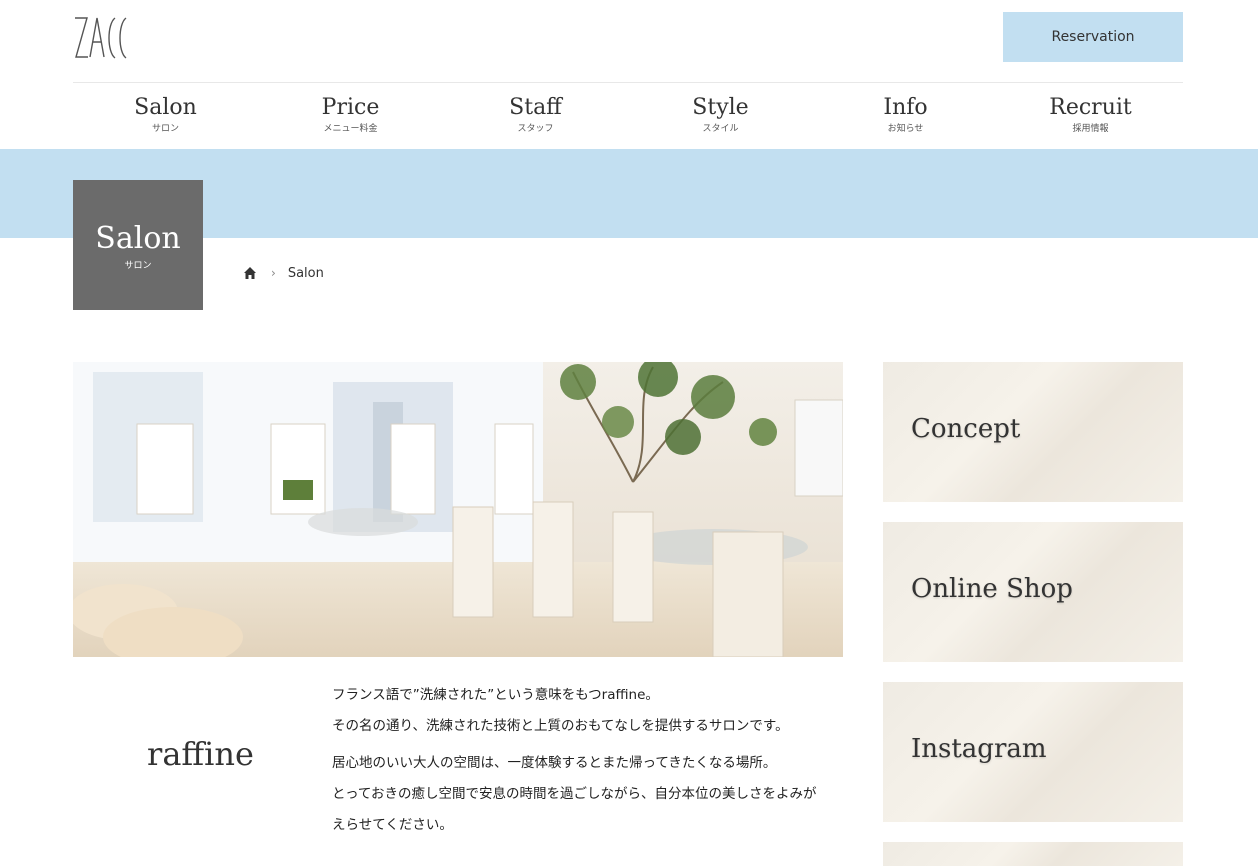 Image resolution: width=1258 pixels, height=866 pixels. What do you see at coordinates (138, 238) in the screenshot?
I see `page-title: Salon` at bounding box center [138, 238].